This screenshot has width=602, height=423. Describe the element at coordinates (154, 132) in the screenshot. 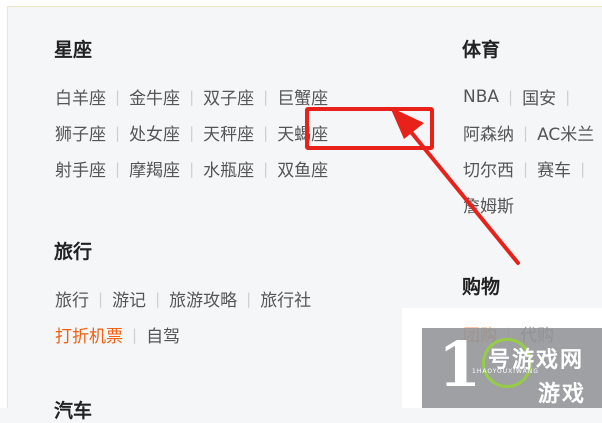

I see `link-chunvzuo: 处女座` at that location.